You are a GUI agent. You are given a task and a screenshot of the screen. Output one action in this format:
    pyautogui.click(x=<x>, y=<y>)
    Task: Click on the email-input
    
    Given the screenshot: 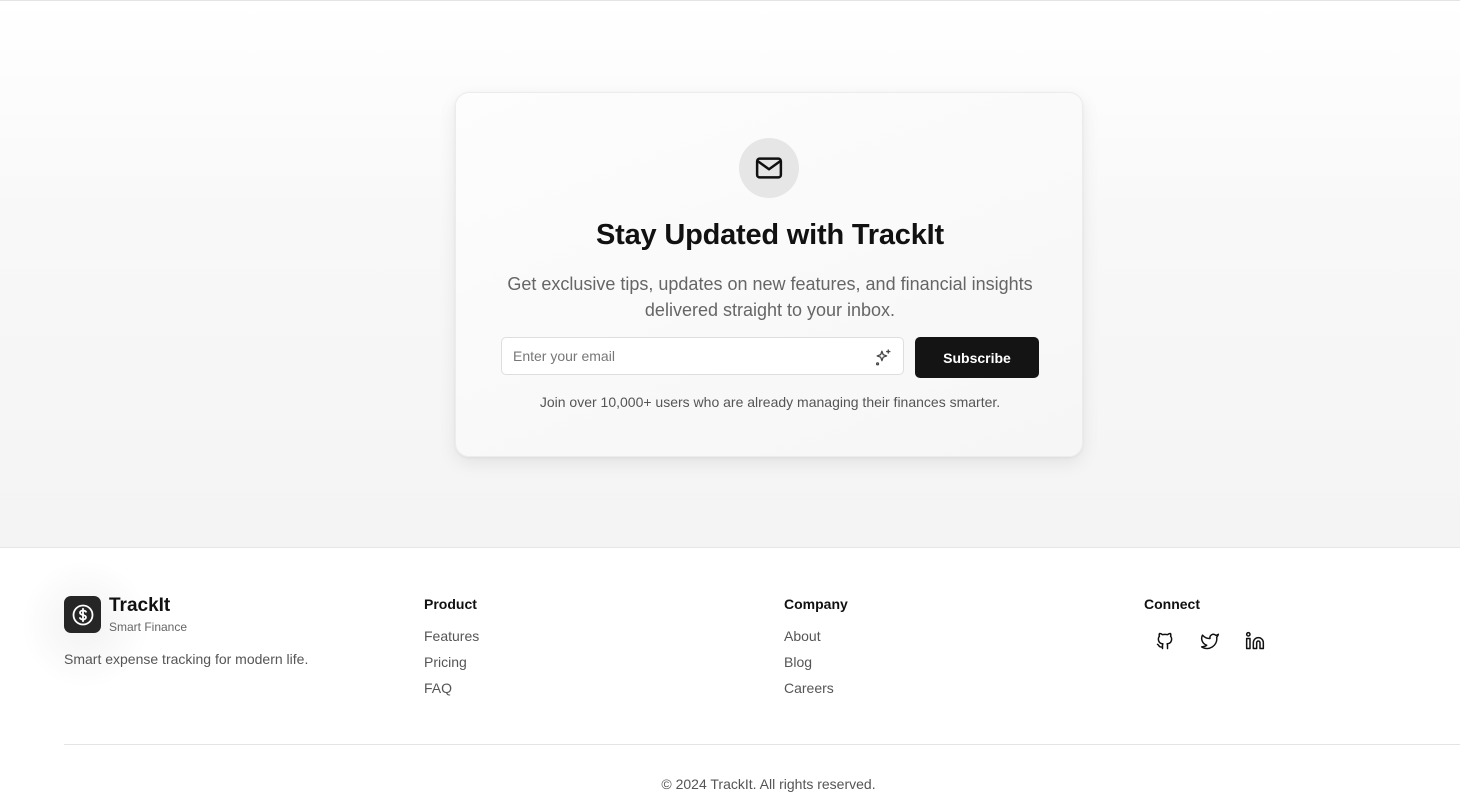 What is the action you would take?
    pyautogui.click(x=682, y=356)
    